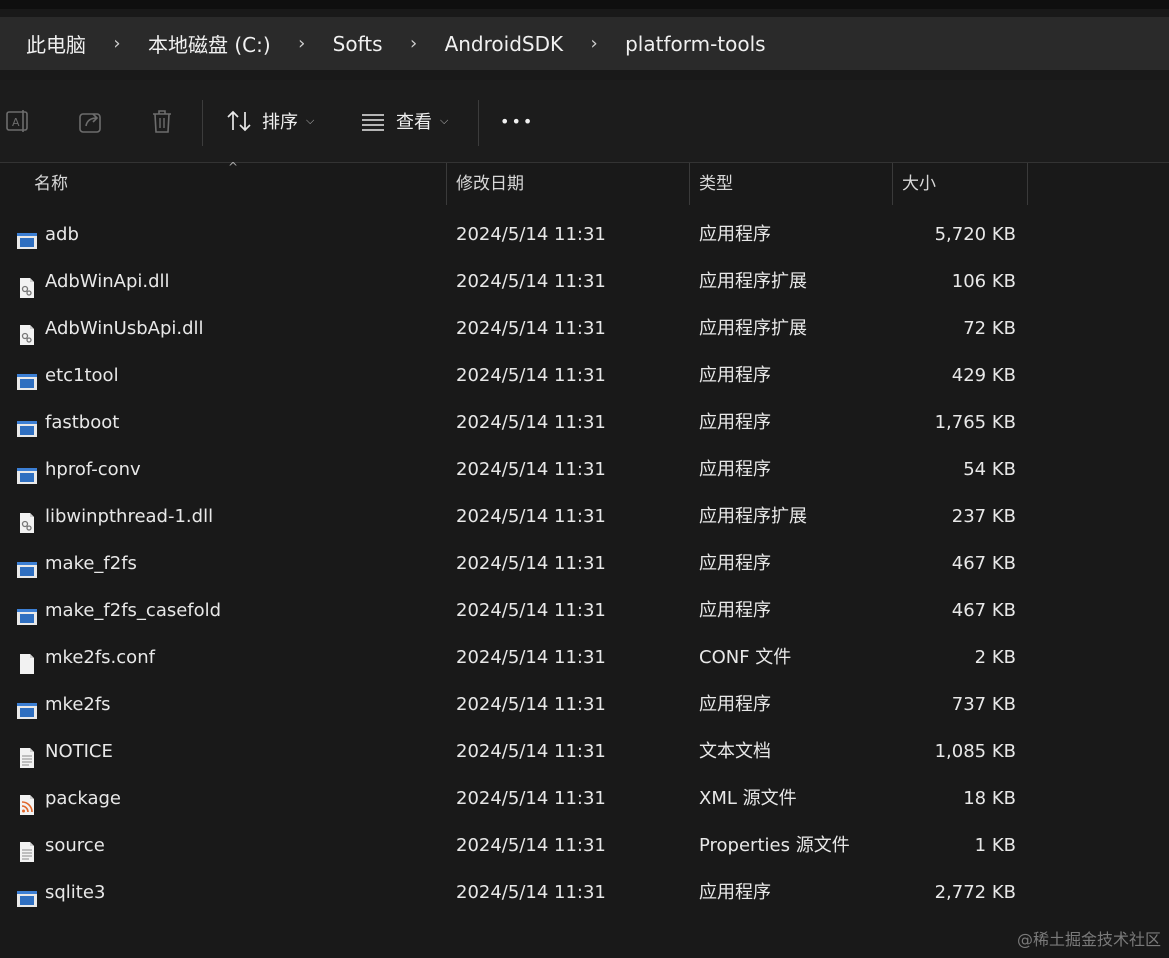  What do you see at coordinates (716, 184) in the screenshot?
I see `column-type: 类型` at bounding box center [716, 184].